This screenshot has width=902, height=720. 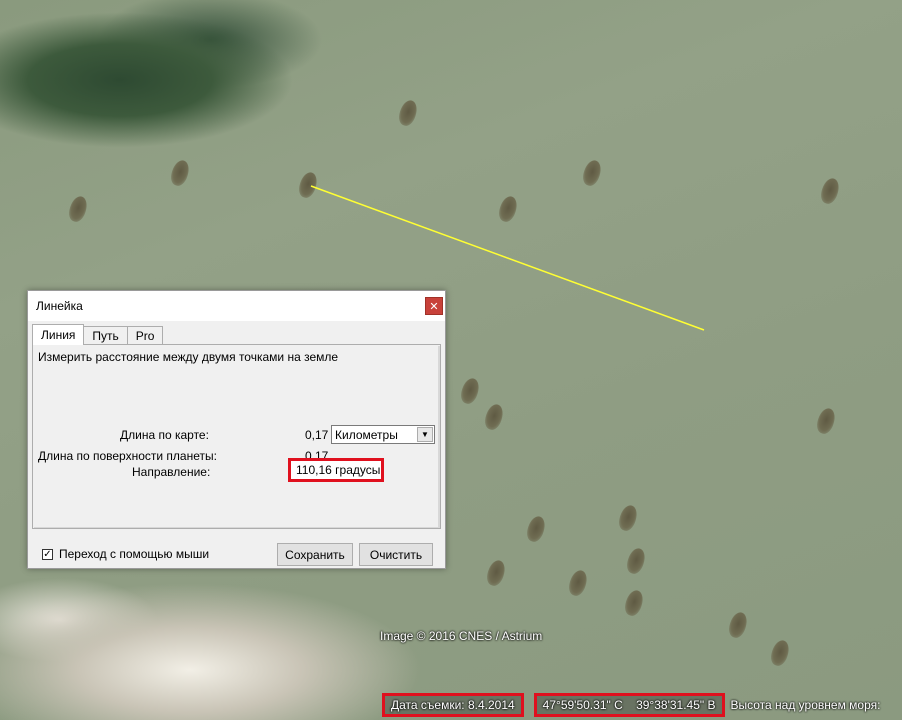 I want to click on tab-path: Путь, so click(x=105, y=335).